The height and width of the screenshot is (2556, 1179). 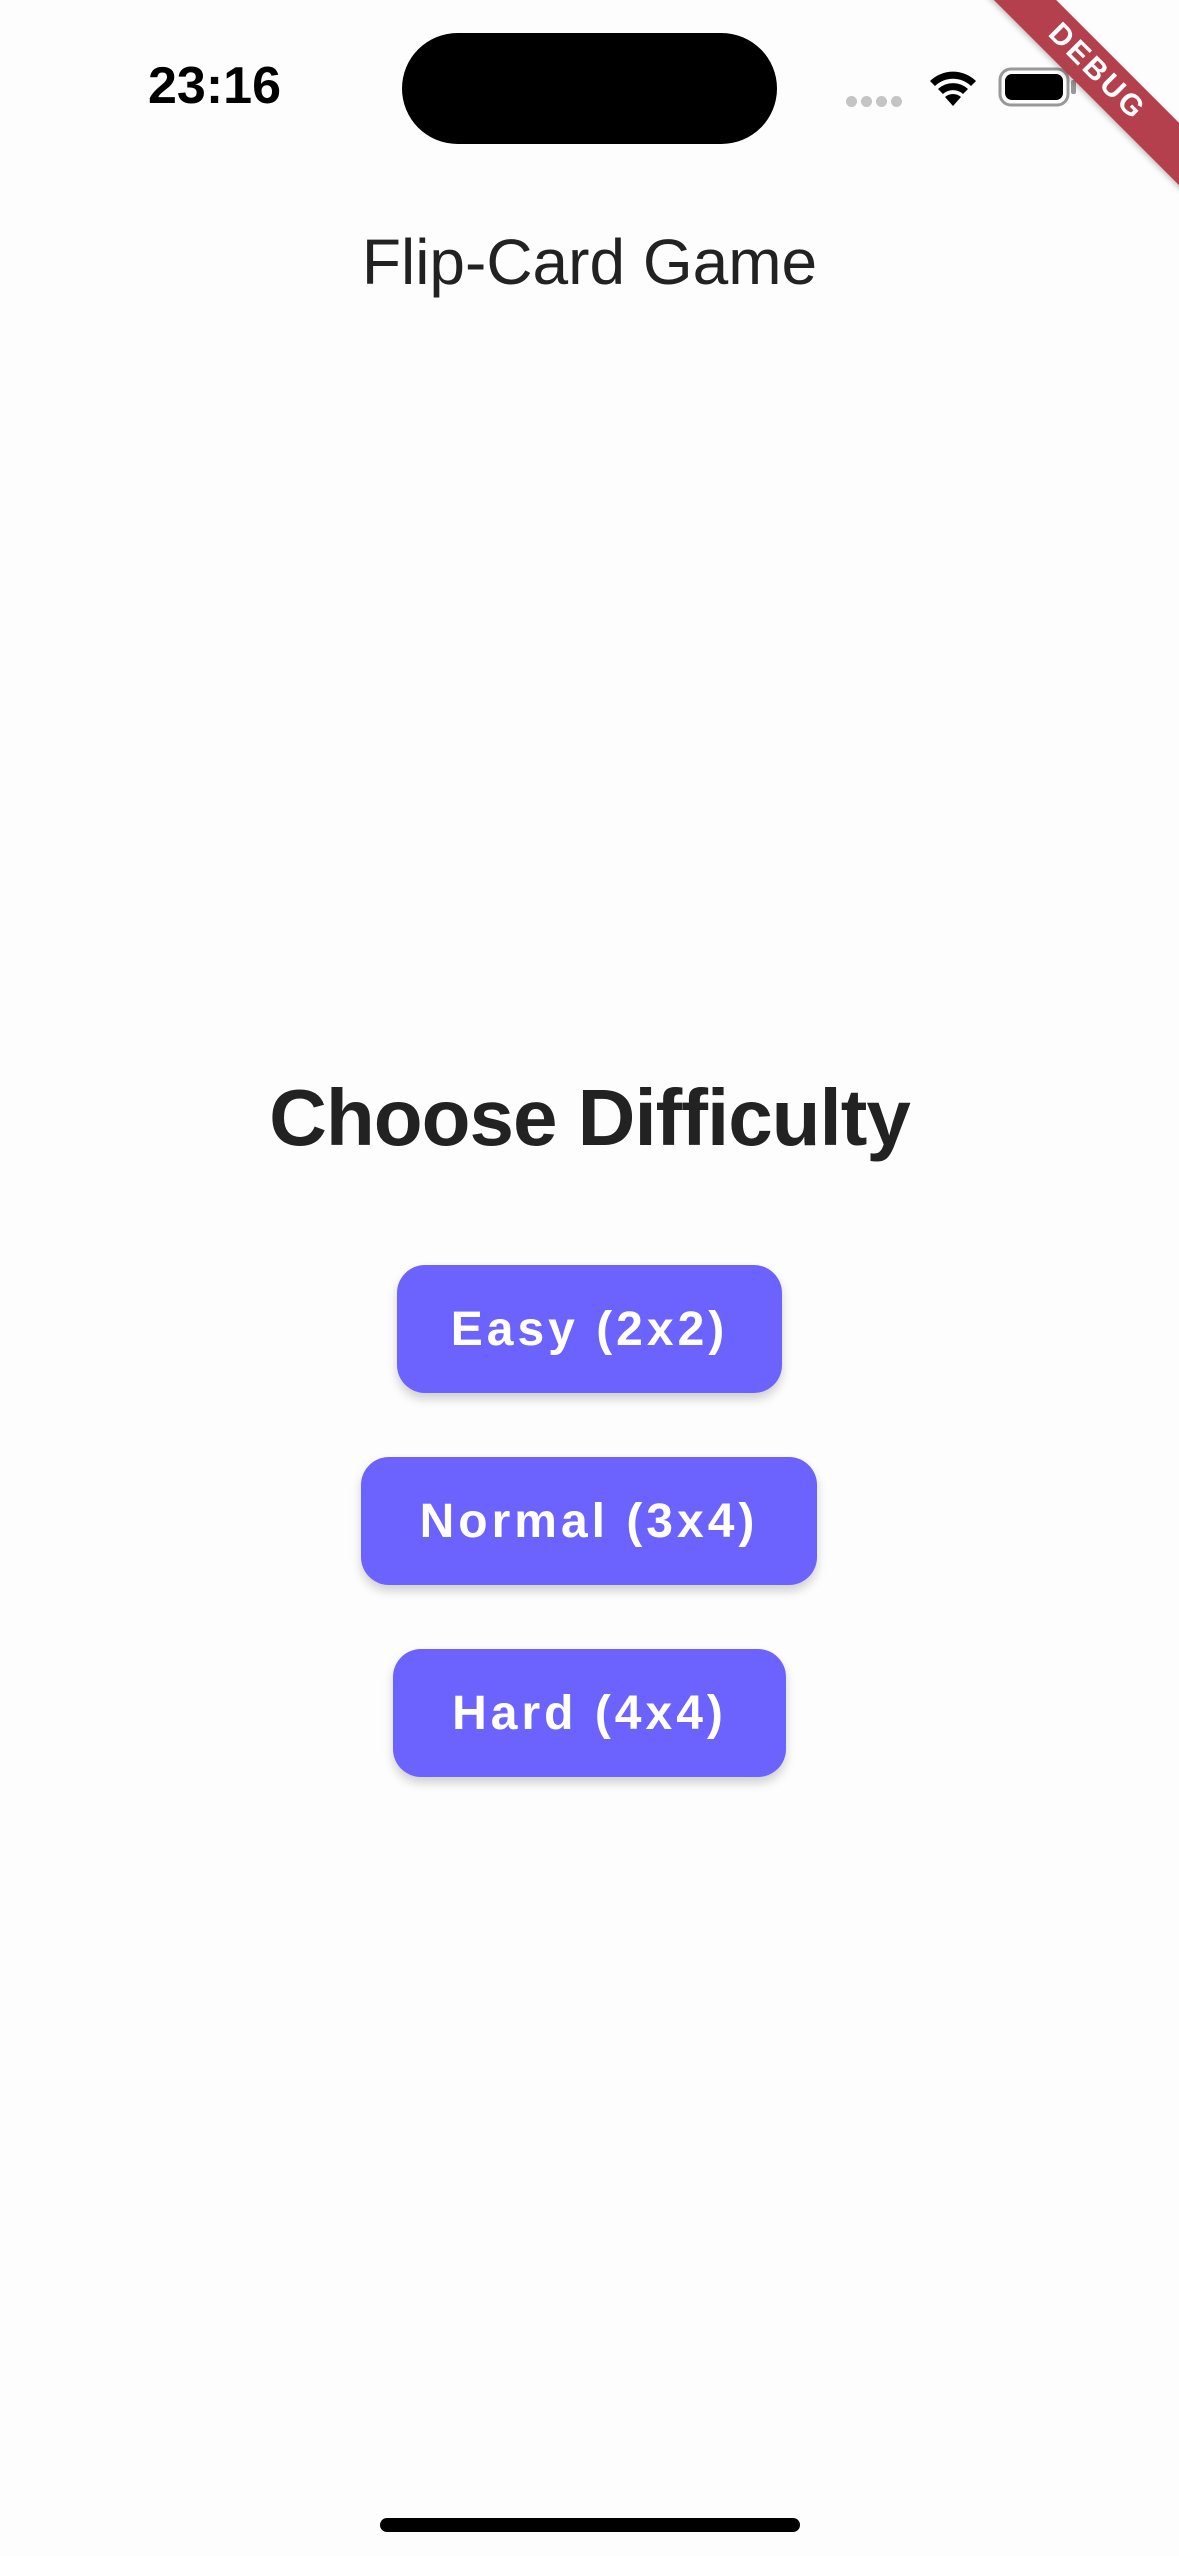 I want to click on choose-difficulty-heading: Choose Difficulty, so click(x=590, y=1117).